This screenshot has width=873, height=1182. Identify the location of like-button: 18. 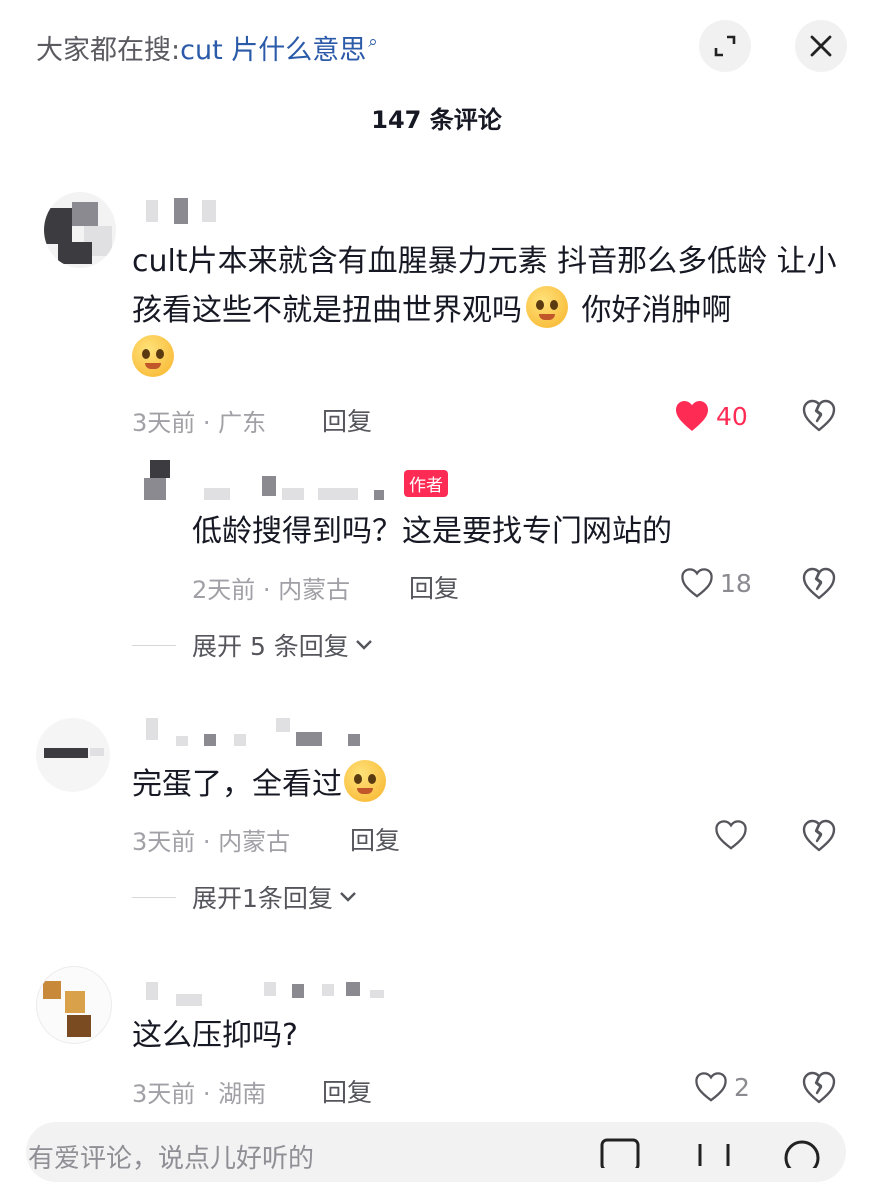
(716, 583).